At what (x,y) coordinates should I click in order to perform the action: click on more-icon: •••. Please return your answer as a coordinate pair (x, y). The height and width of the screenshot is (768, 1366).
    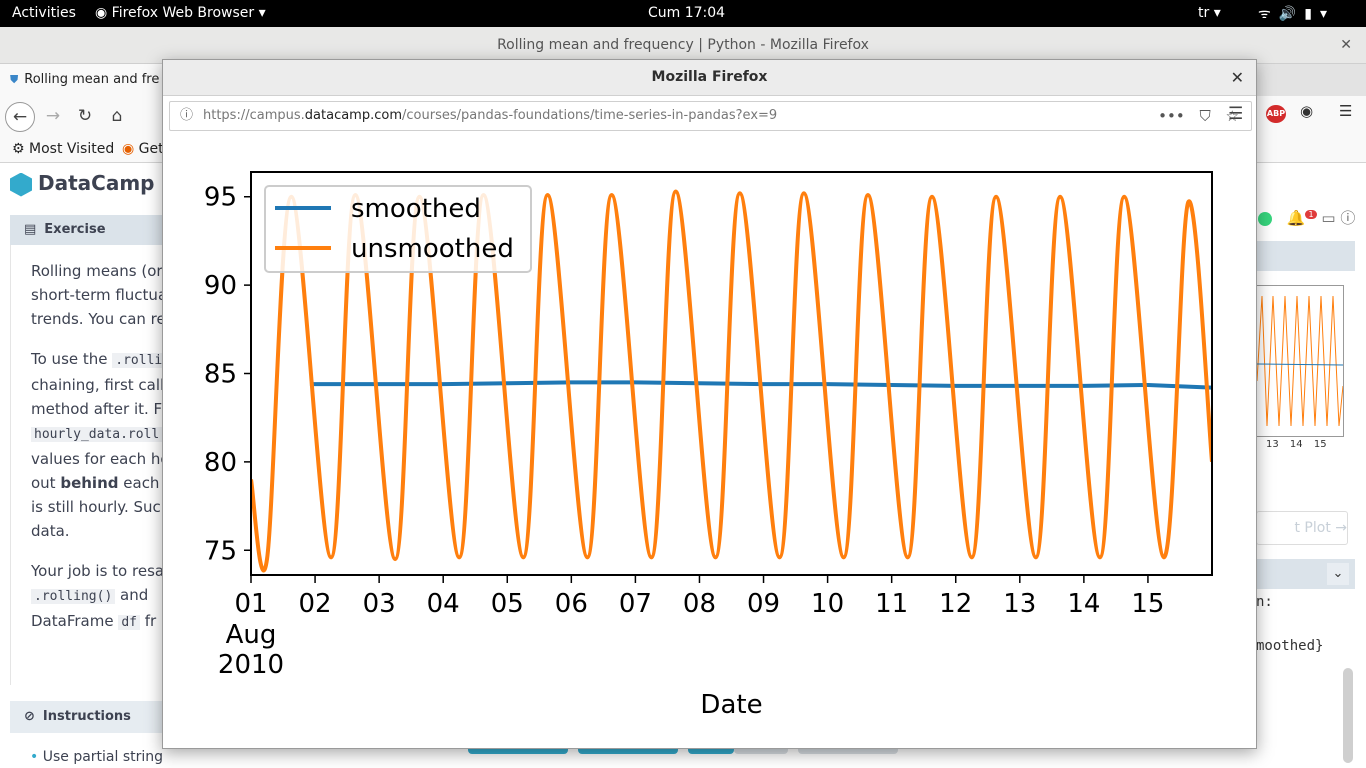
    Looking at the image, I should click on (1171, 116).